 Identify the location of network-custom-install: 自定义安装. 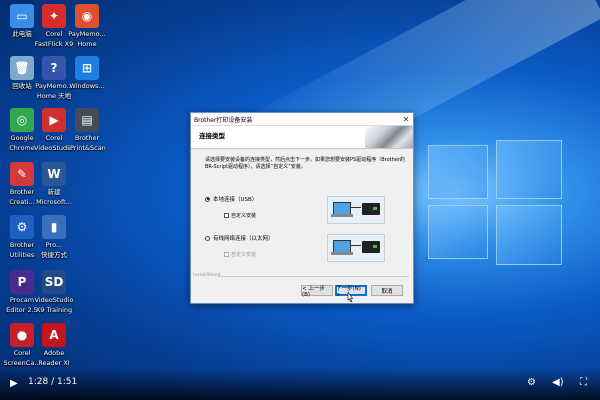
(240, 254).